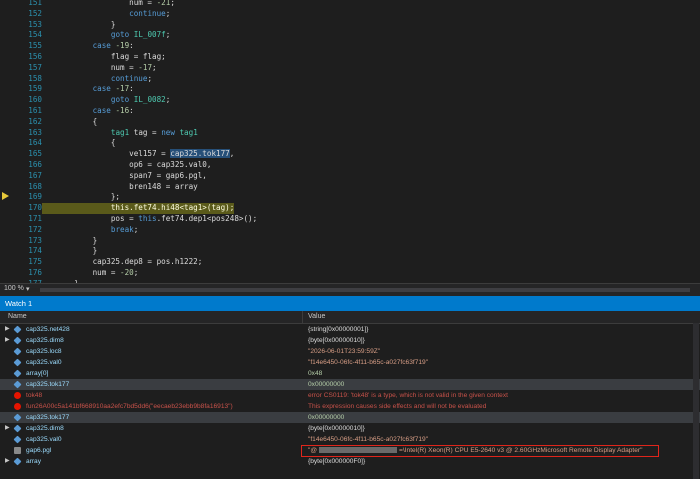 This screenshot has width=700, height=479. What do you see at coordinates (35, 208) in the screenshot?
I see `line-number: 170` at bounding box center [35, 208].